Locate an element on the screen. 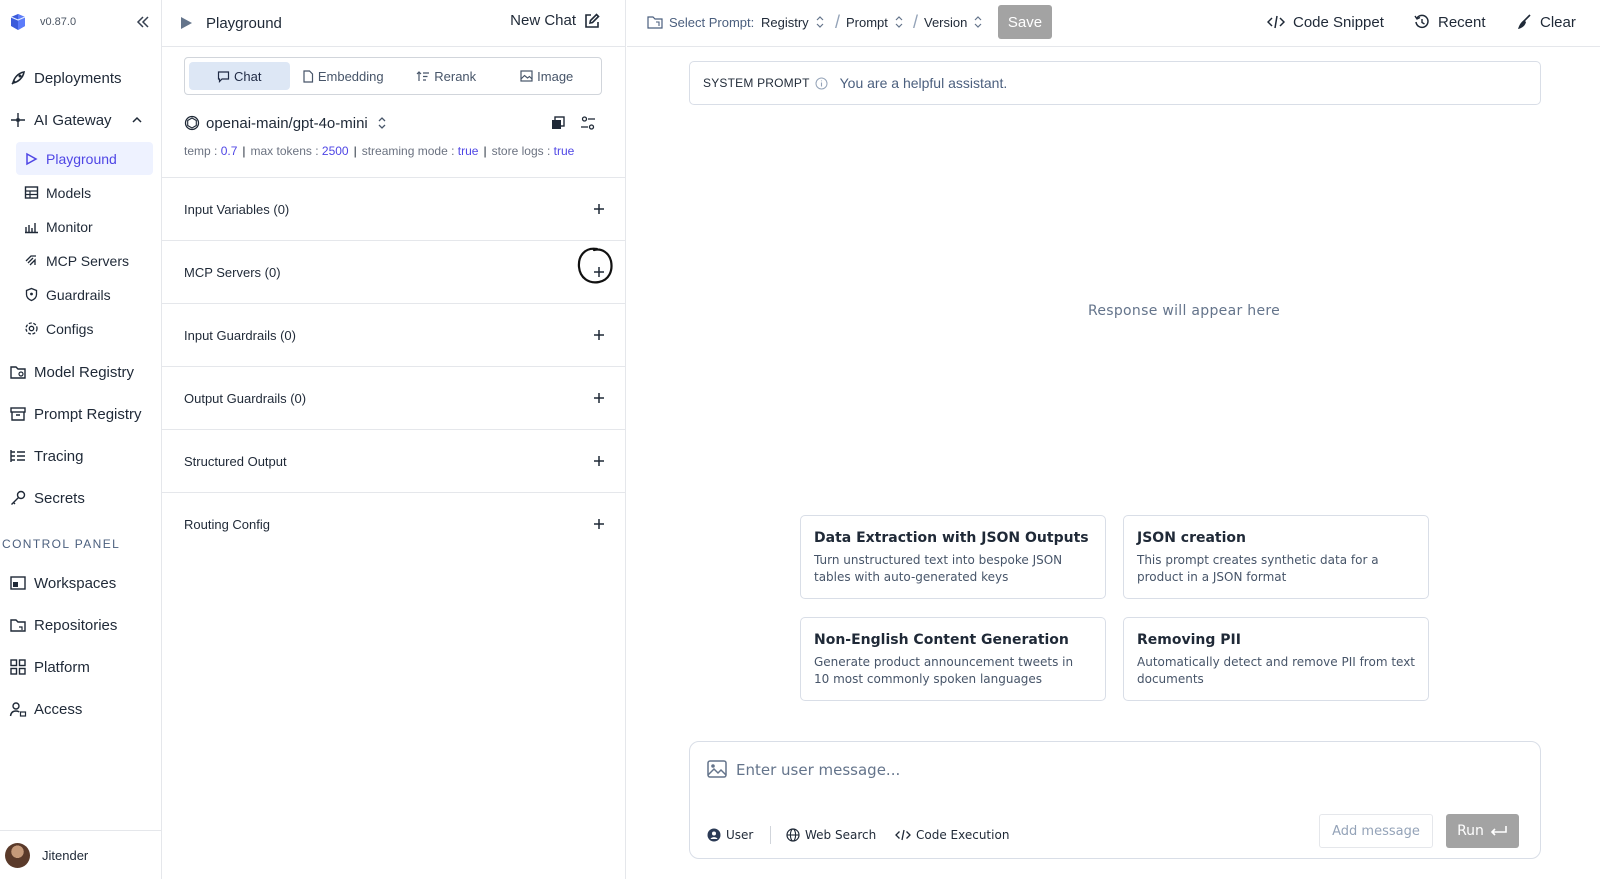  nav-deployments: Deployments is located at coordinates (79, 78).